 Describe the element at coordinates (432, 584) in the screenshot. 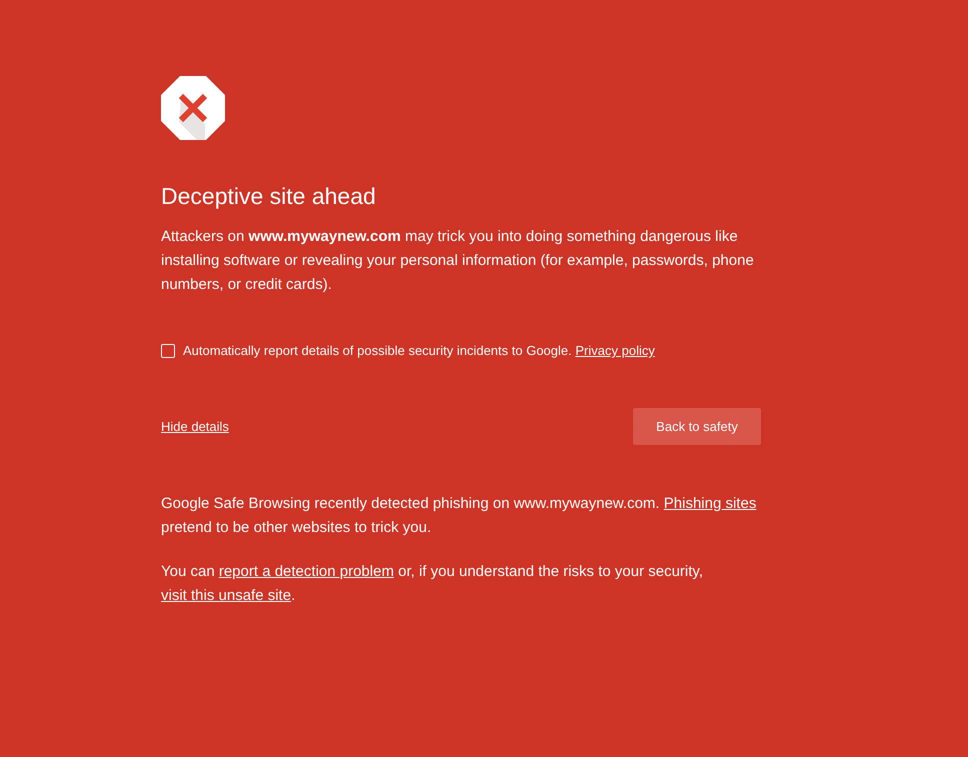

I see `details-paragraph: You can report a detection problem or, if you understand the risks to your security, visit this unsafe site.` at that location.